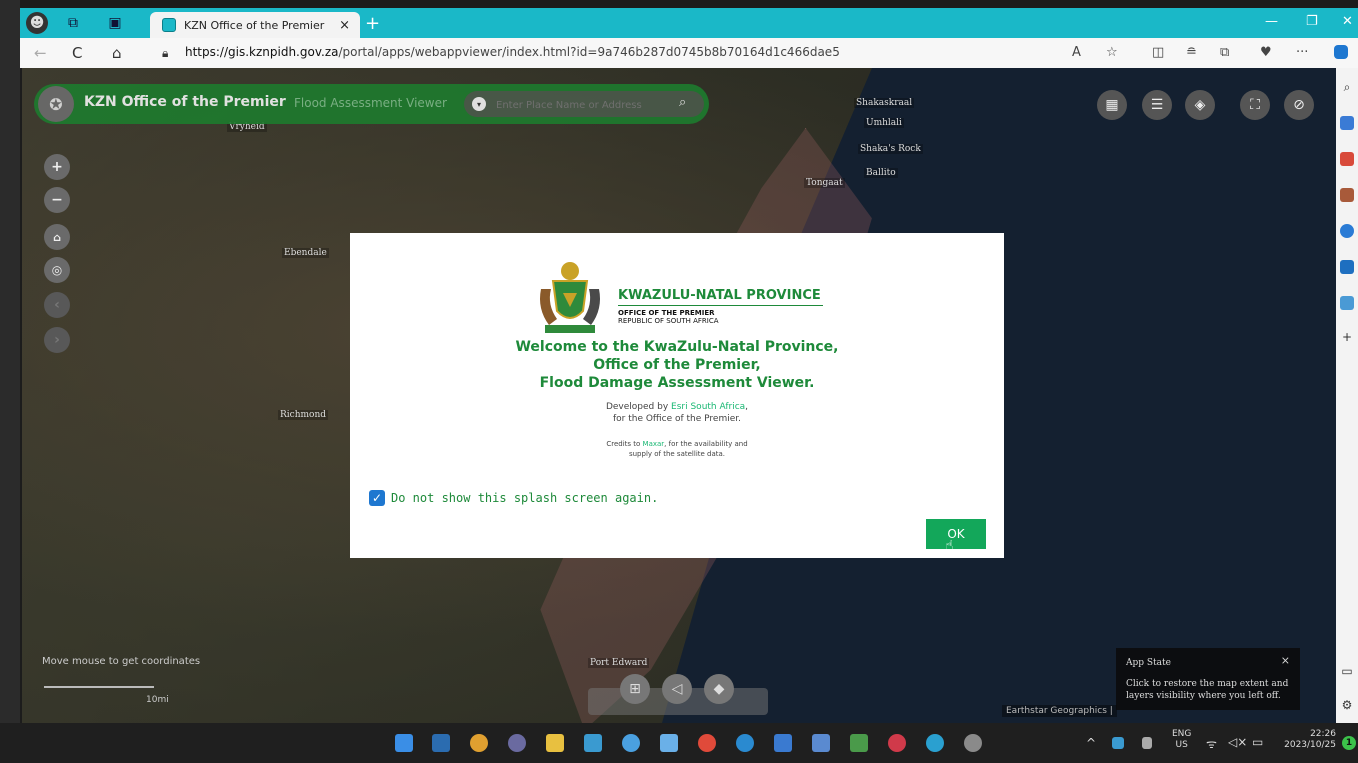  Describe the element at coordinates (1112, 105) in the screenshot. I see `basemap-gallery-button: ▦` at that location.